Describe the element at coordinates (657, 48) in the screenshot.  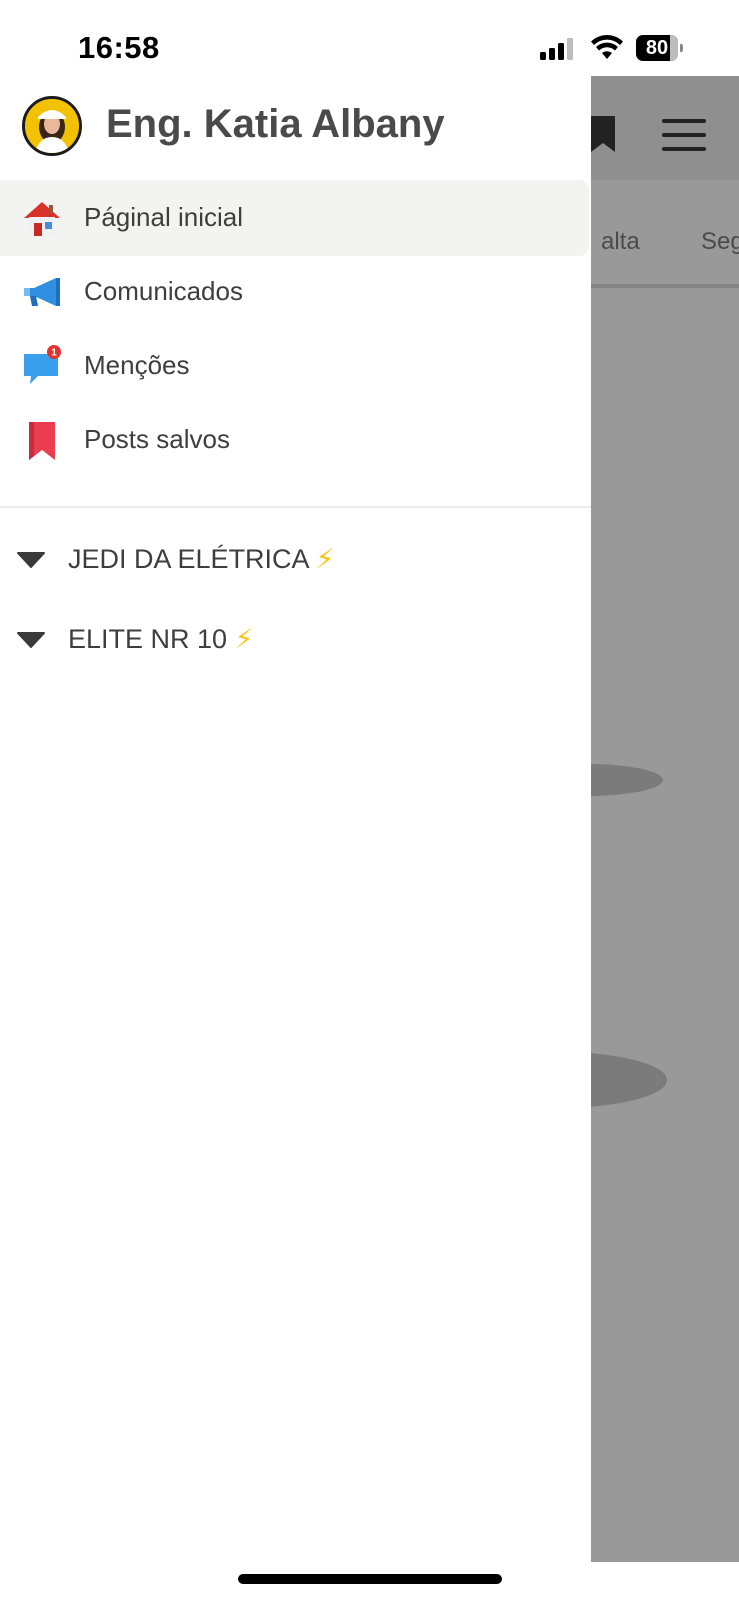
I see `battery-level: 80` at that location.